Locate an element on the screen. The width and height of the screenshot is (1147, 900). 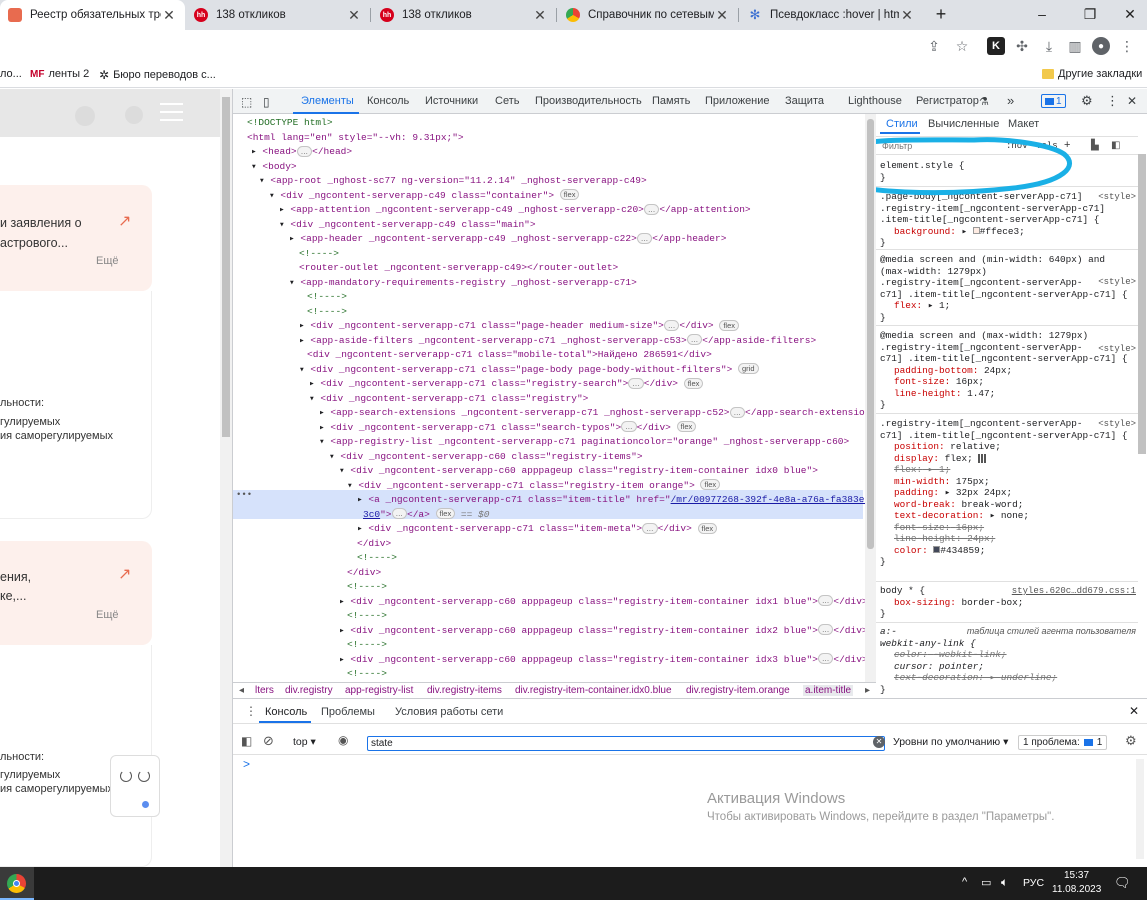
drawer-tab-issues: Проблемы is located at coordinates (348, 712).